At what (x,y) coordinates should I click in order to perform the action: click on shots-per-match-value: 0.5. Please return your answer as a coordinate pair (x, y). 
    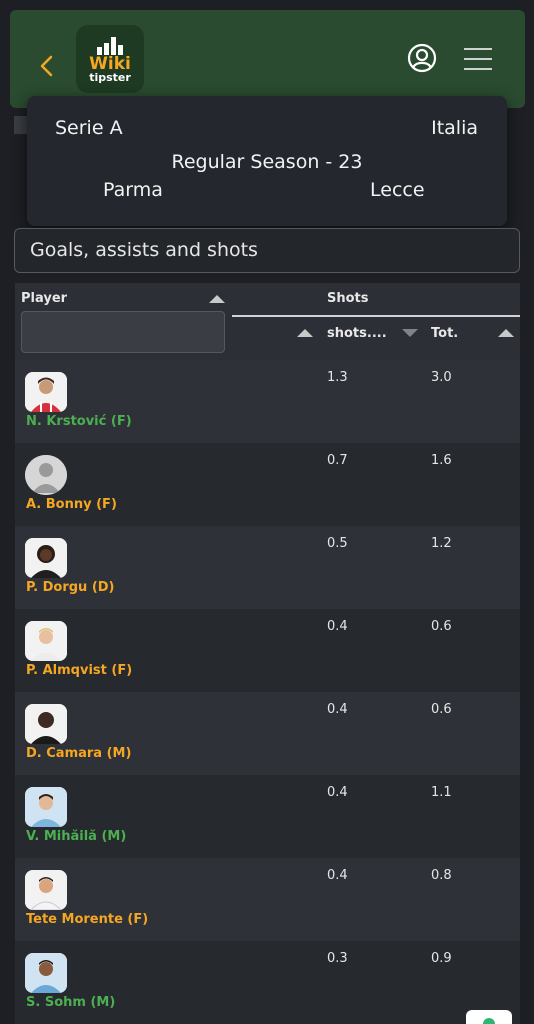
    Looking at the image, I should click on (337, 543).